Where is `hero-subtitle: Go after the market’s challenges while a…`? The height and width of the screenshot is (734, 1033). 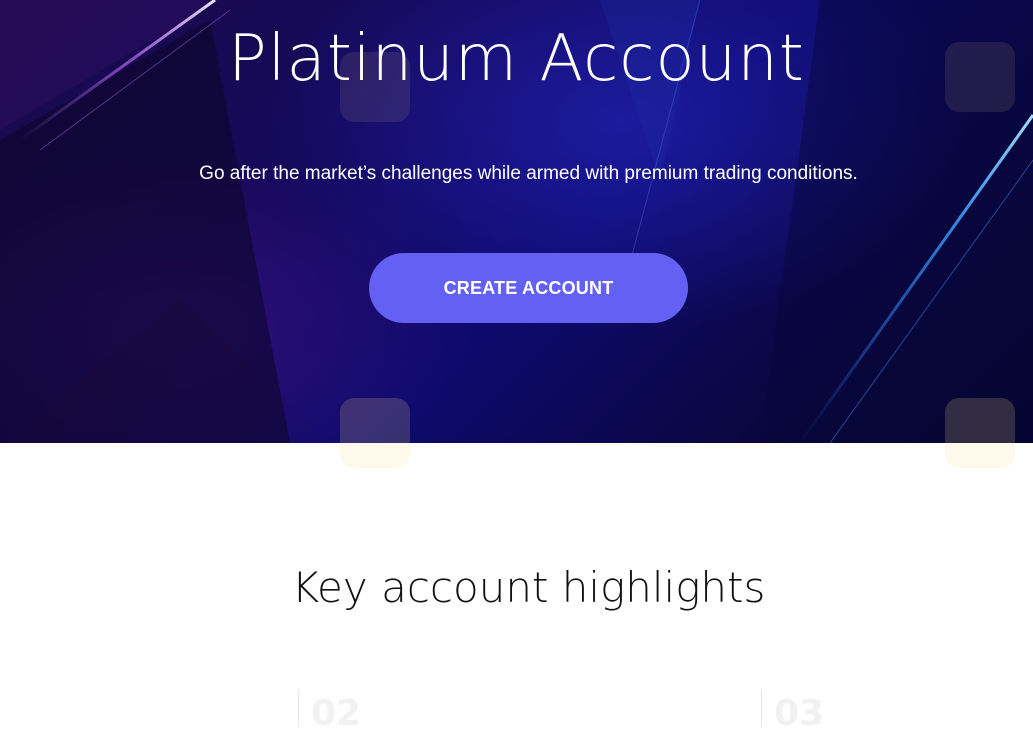 hero-subtitle: Go after the market’s challenges while a… is located at coordinates (528, 173).